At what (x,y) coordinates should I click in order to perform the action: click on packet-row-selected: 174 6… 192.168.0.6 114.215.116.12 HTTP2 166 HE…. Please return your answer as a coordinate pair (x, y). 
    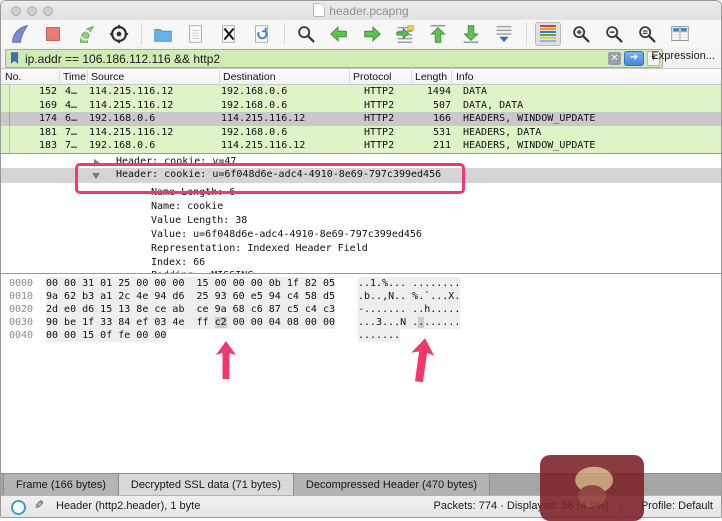
    Looking at the image, I should click on (361, 119).